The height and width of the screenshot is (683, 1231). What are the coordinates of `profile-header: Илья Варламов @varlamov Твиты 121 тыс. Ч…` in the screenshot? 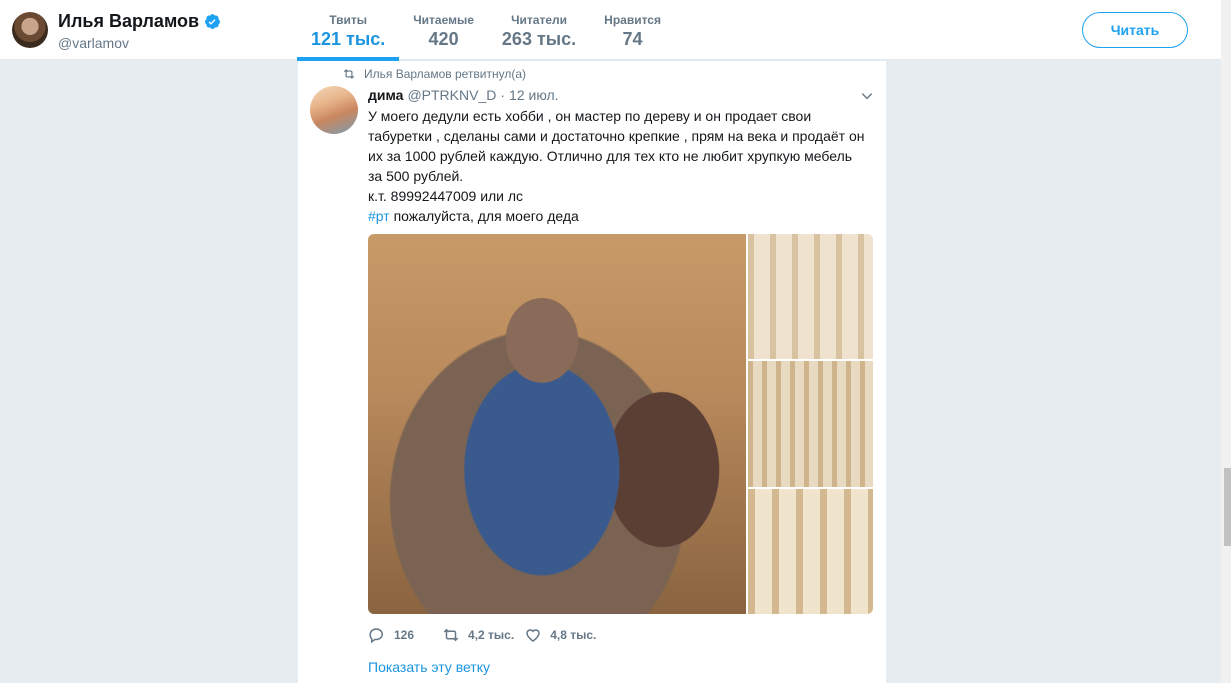 It's located at (615, 30).